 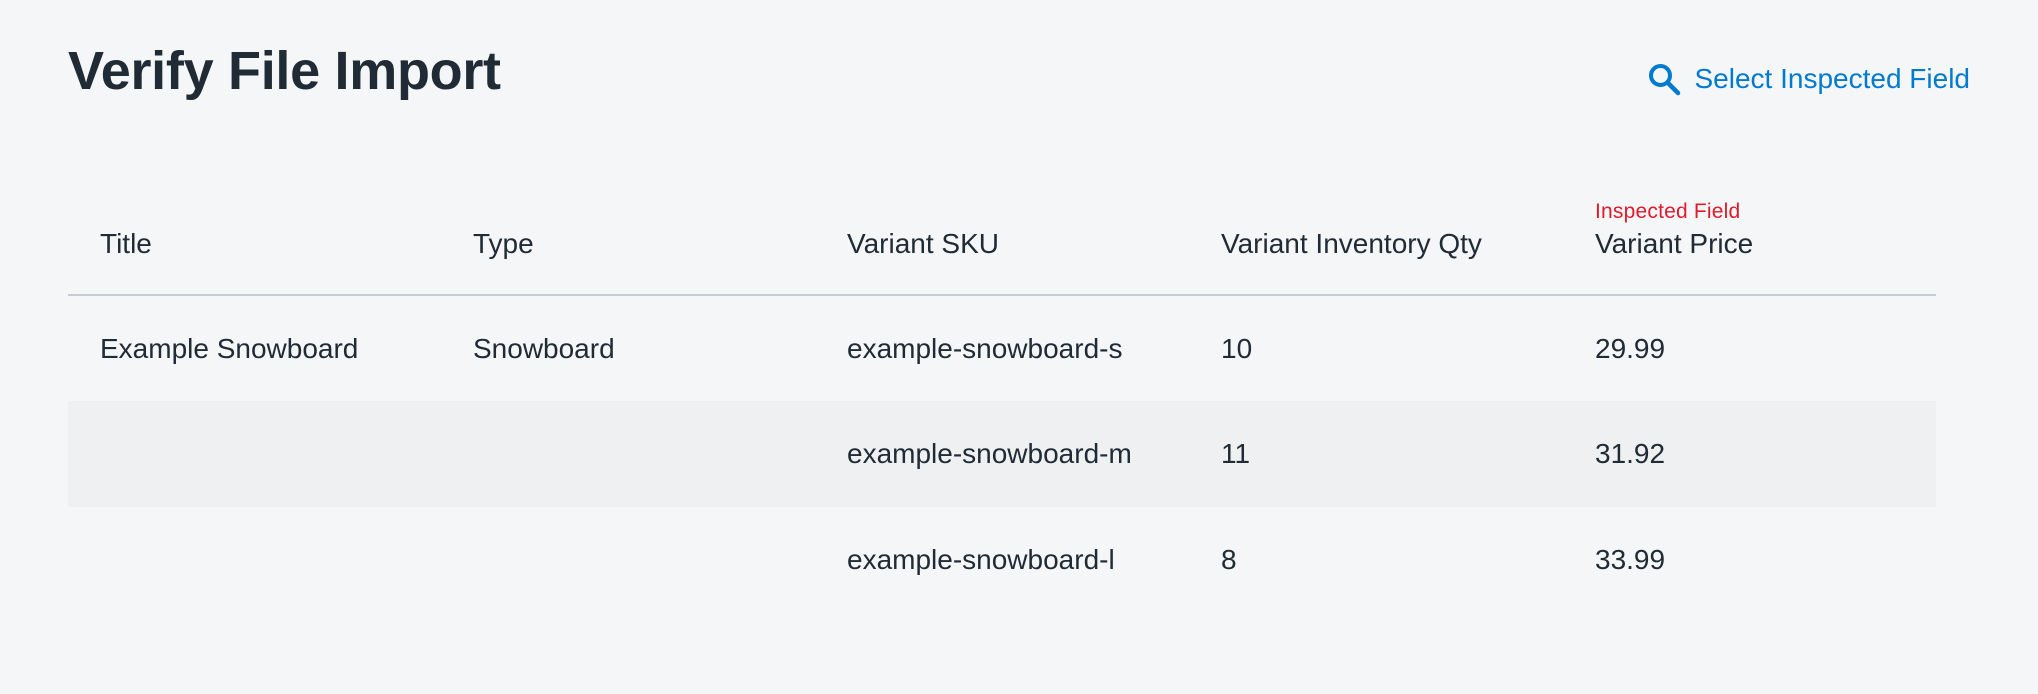 What do you see at coordinates (985, 348) in the screenshot?
I see `cell-variant-sku: example-snowboard-s` at bounding box center [985, 348].